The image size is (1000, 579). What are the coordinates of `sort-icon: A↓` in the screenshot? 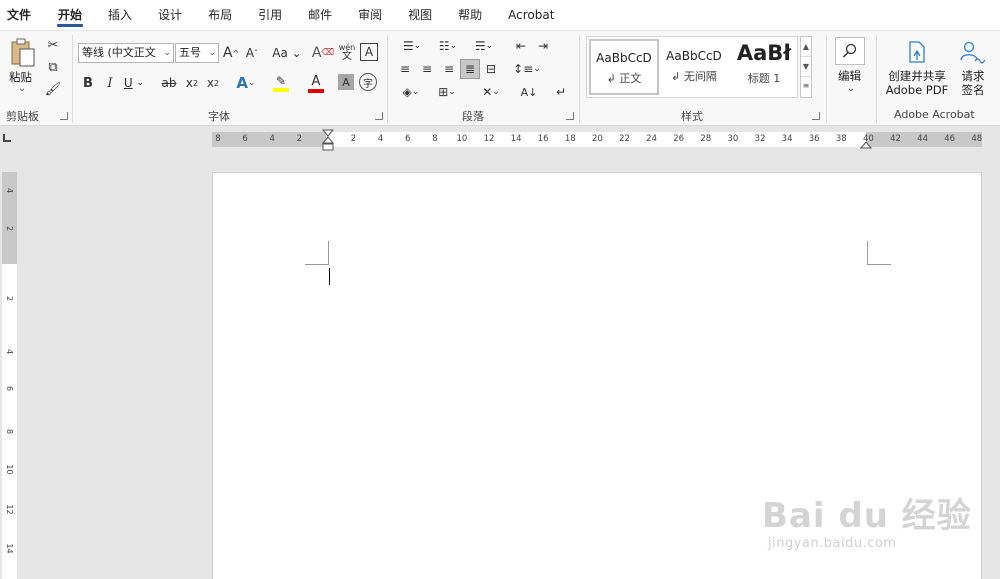 It's located at (529, 92).